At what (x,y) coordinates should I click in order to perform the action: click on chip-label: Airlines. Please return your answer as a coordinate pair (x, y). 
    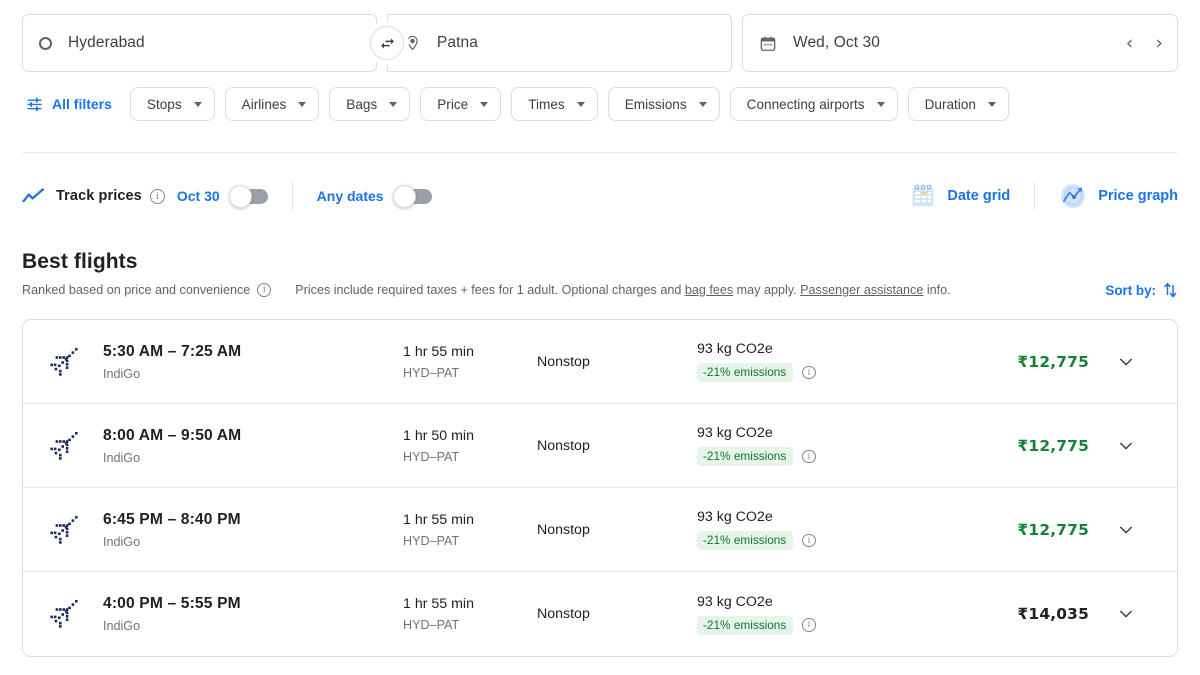
    Looking at the image, I should click on (264, 104).